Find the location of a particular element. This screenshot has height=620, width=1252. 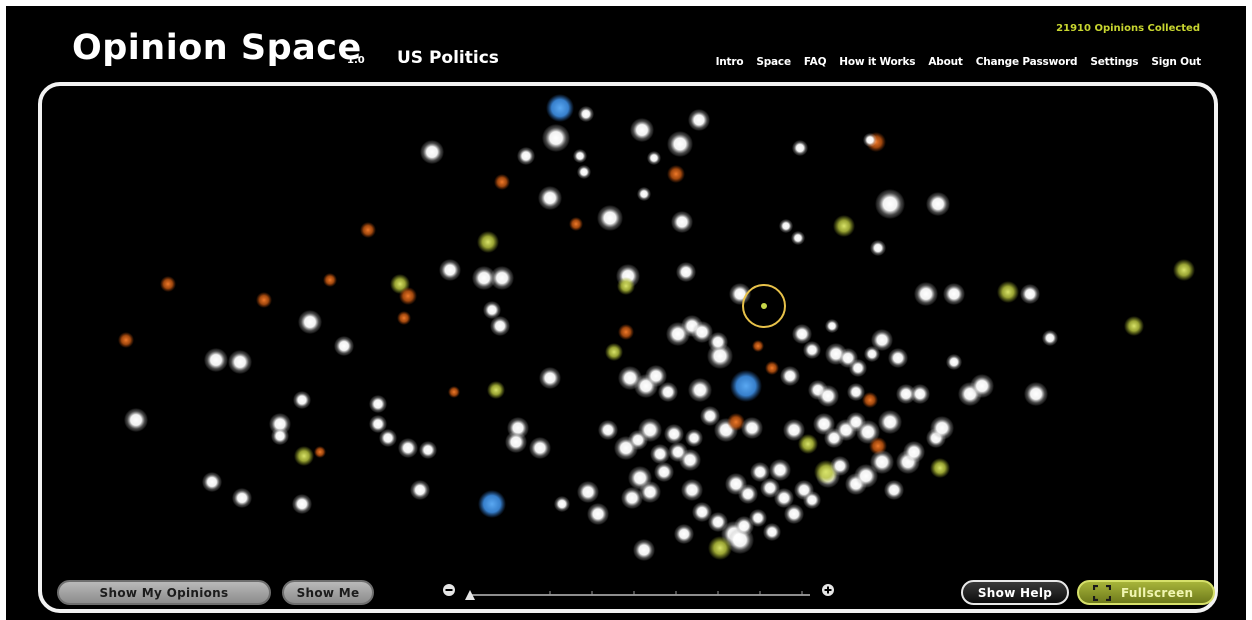

nav-space: Space is located at coordinates (773, 62).